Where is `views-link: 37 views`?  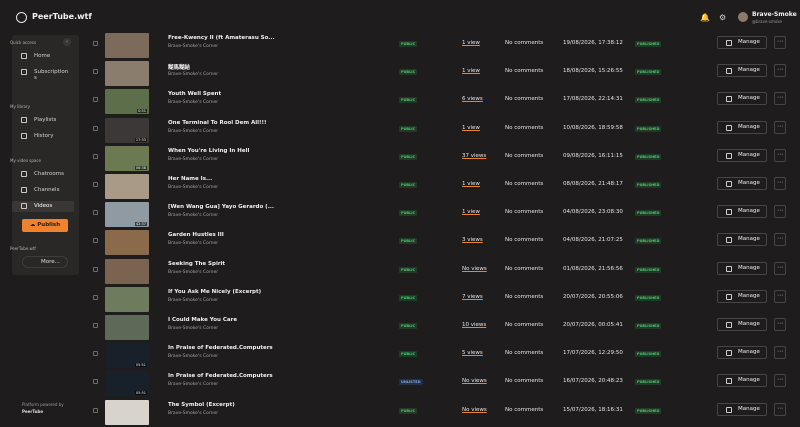
views-link: 37 views is located at coordinates (474, 156).